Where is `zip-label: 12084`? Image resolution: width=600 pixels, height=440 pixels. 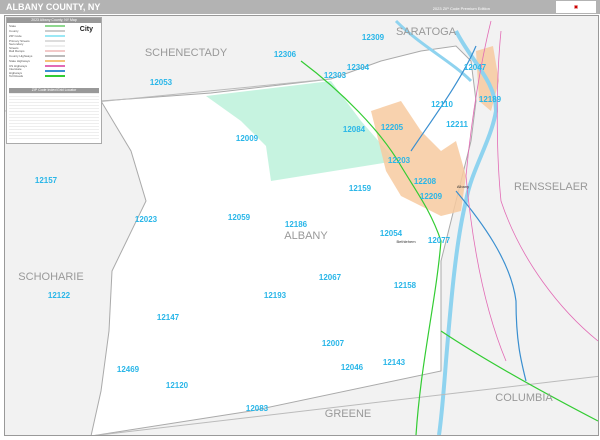
zip-label: 12084 is located at coordinates (354, 129).